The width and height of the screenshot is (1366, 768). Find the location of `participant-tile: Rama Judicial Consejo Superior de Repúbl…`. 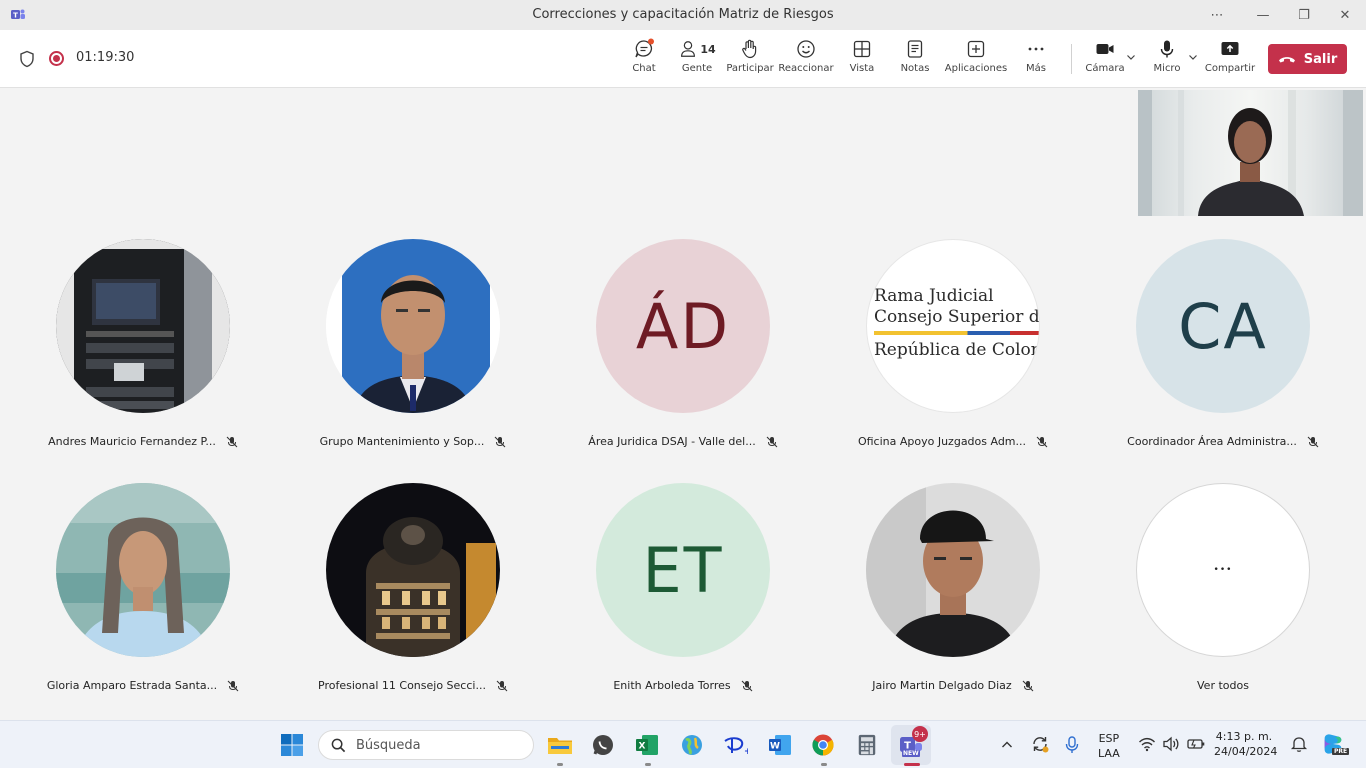

participant-tile: Rama Judicial Consejo Superior de Repúbl… is located at coordinates (953, 354).